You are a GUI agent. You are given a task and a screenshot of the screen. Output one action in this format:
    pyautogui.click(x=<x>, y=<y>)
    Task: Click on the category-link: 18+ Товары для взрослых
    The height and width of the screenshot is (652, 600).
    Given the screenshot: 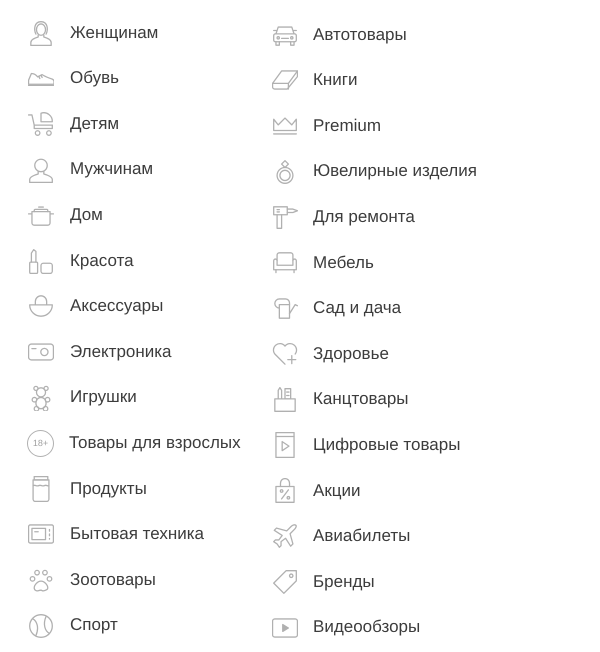 What is the action you would take?
    pyautogui.click(x=134, y=443)
    